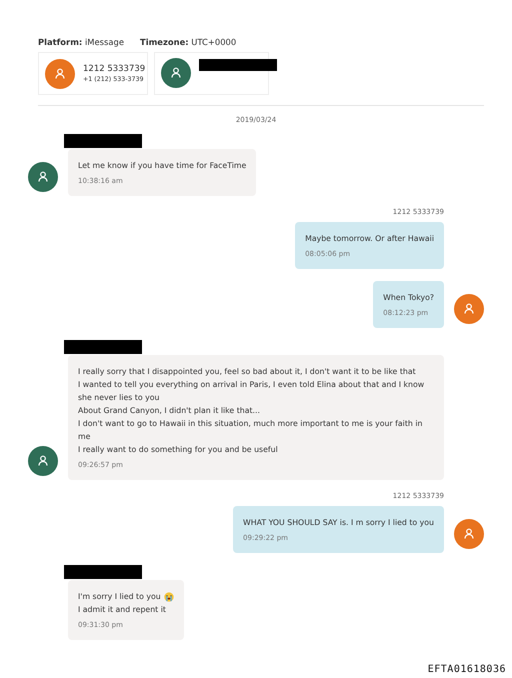 The image size is (512, 678). I want to click on document-id: EFTA01618036, so click(467, 669).